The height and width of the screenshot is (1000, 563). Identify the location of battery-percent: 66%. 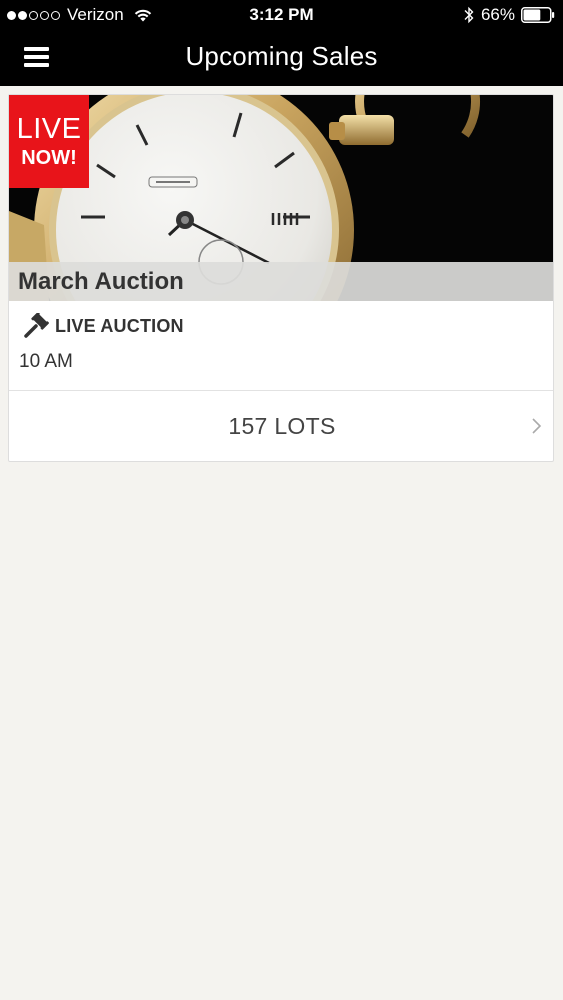
(497, 14).